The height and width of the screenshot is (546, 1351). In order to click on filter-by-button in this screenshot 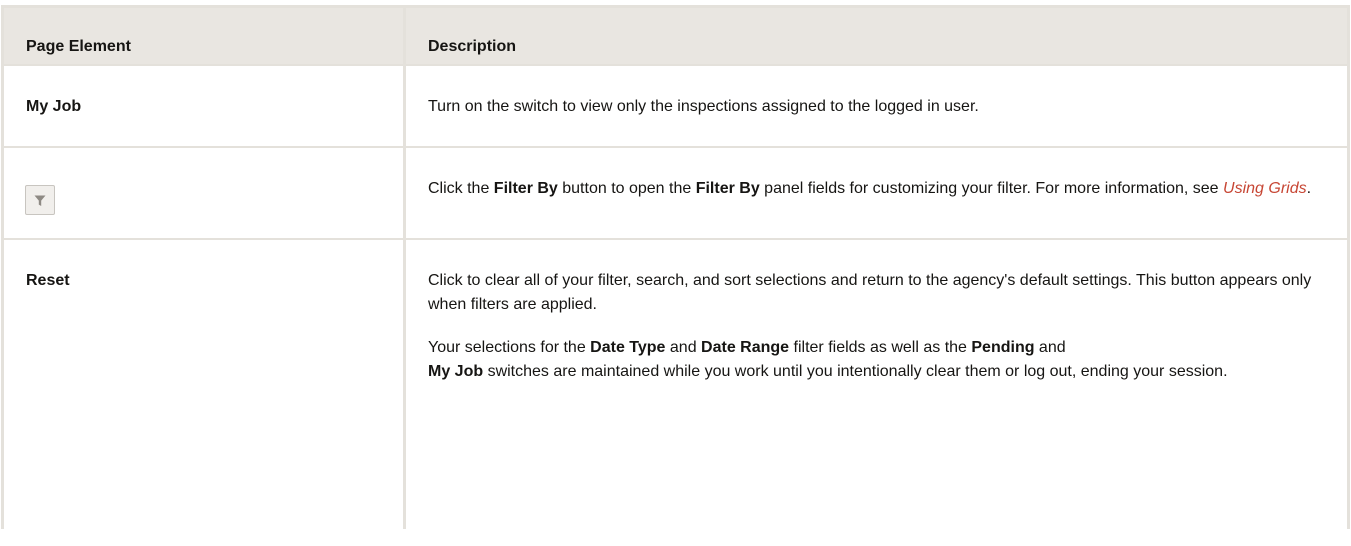, I will do `click(40, 199)`.